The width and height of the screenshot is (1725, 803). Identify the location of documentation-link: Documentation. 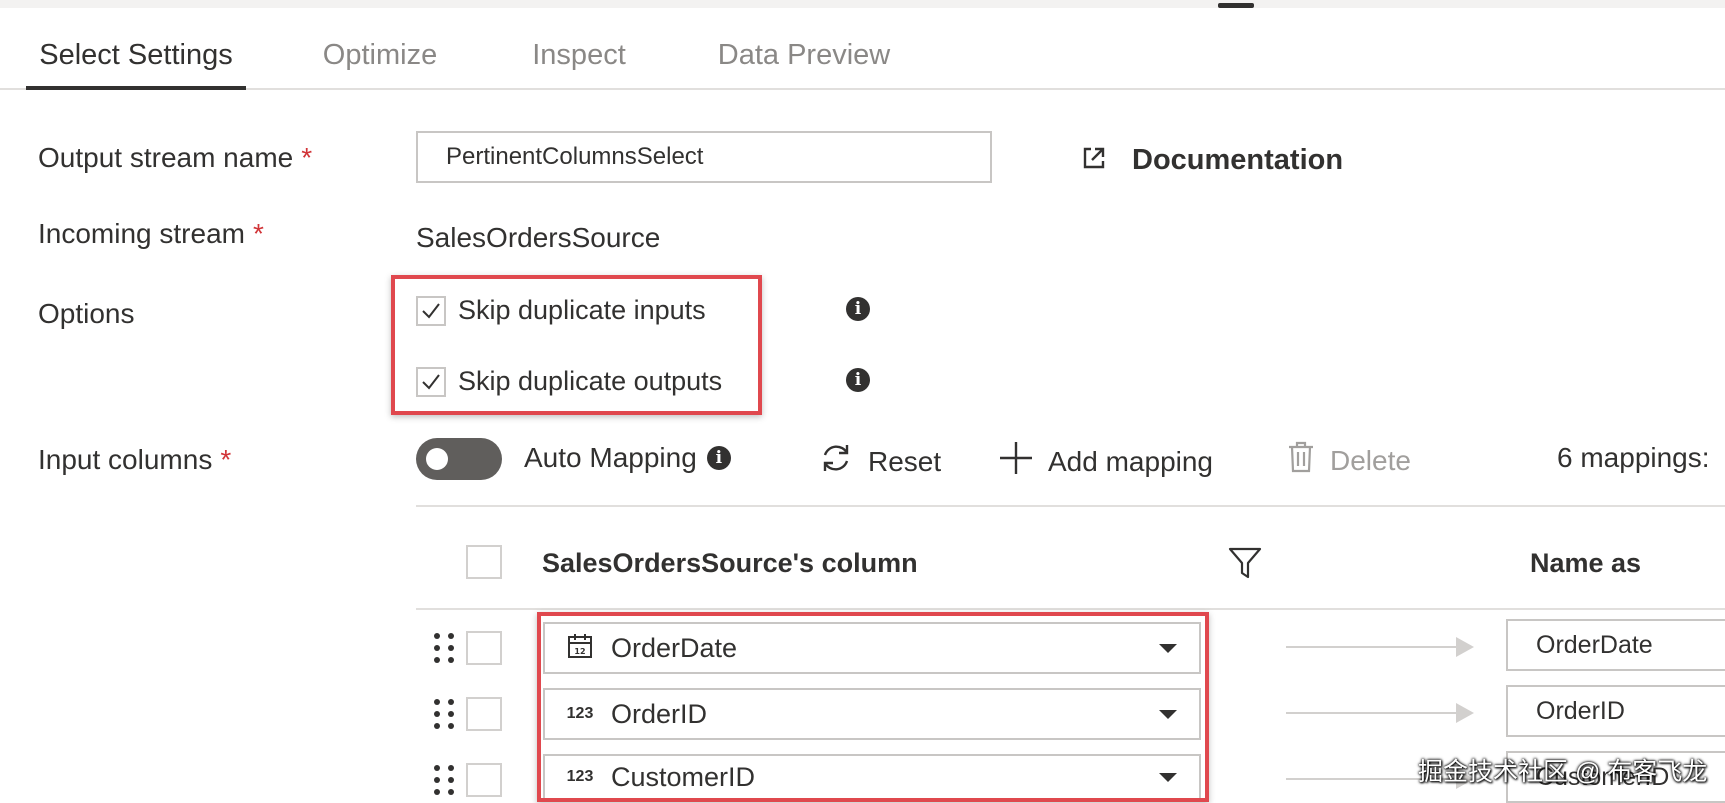
(1211, 160).